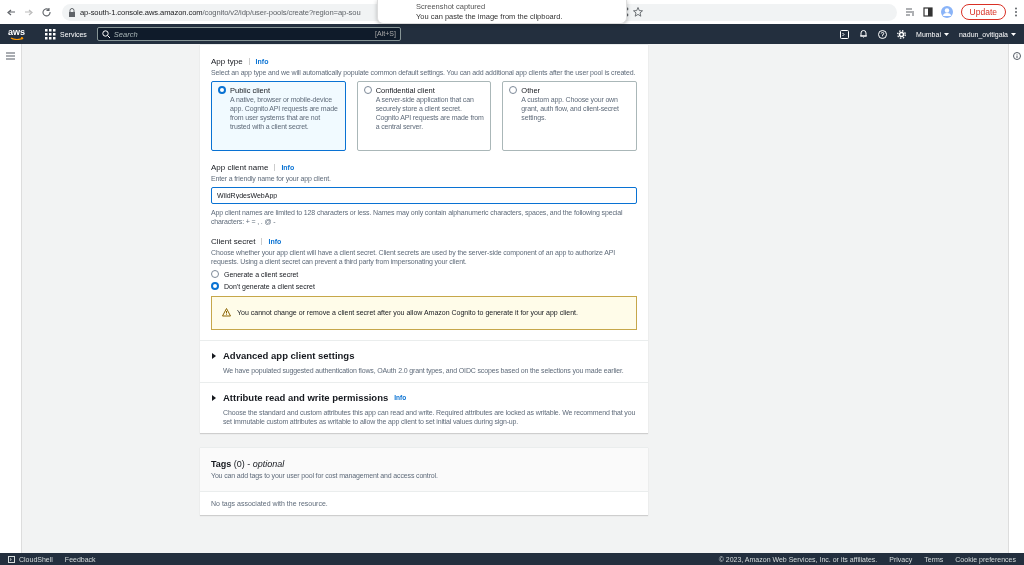  I want to click on lock-icon, so click(72, 12).